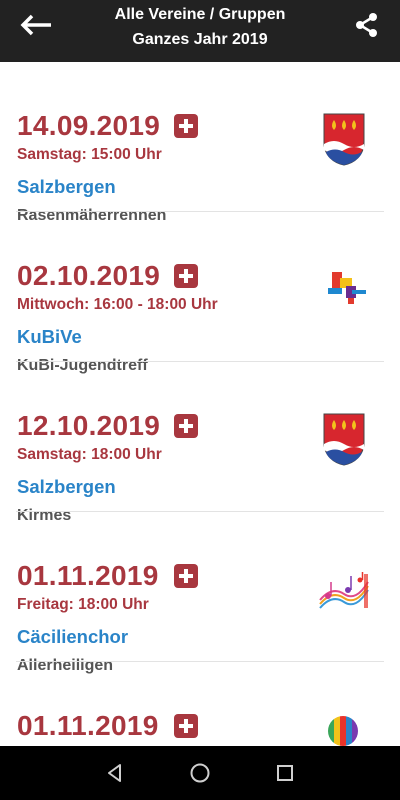 The height and width of the screenshot is (800, 400). Describe the element at coordinates (89, 454) in the screenshot. I see `event-time: Samstag: 18:00 Uhr` at that location.